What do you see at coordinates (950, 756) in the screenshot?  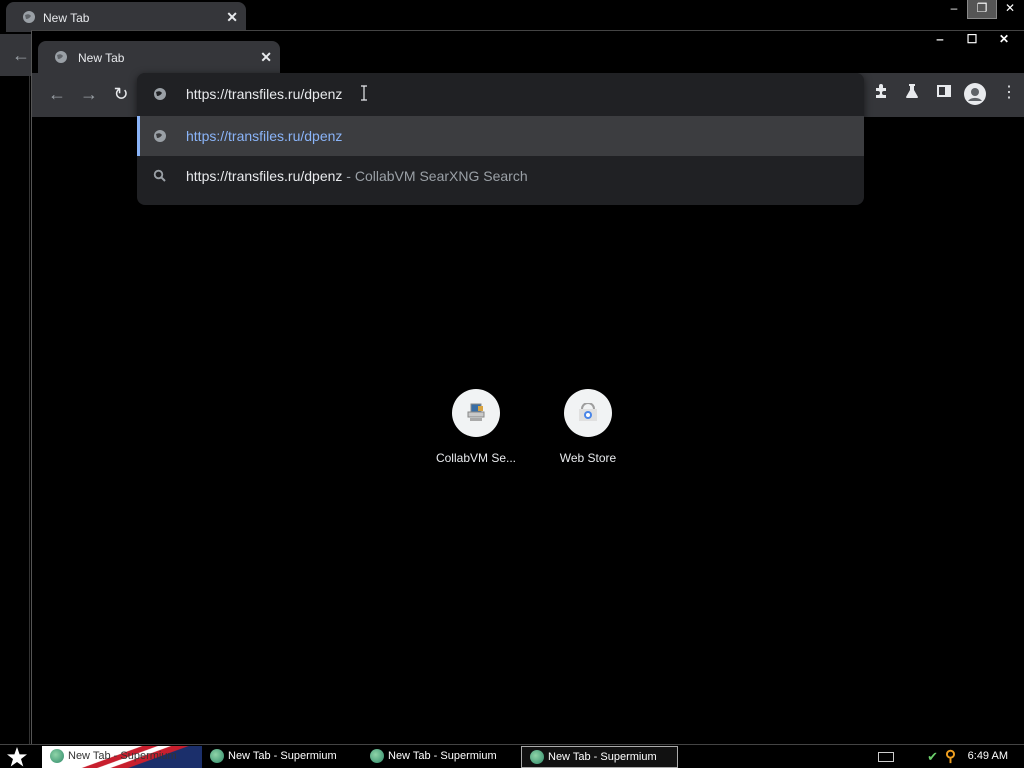 I see `search-icon: ⚲` at bounding box center [950, 756].